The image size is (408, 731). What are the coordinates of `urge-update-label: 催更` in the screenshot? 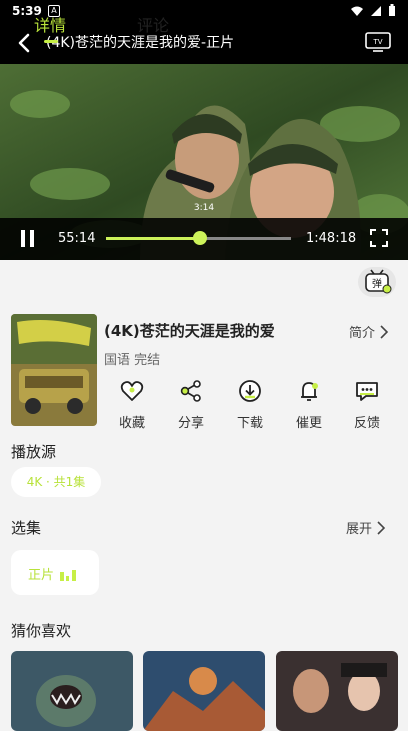 It's located at (308, 423).